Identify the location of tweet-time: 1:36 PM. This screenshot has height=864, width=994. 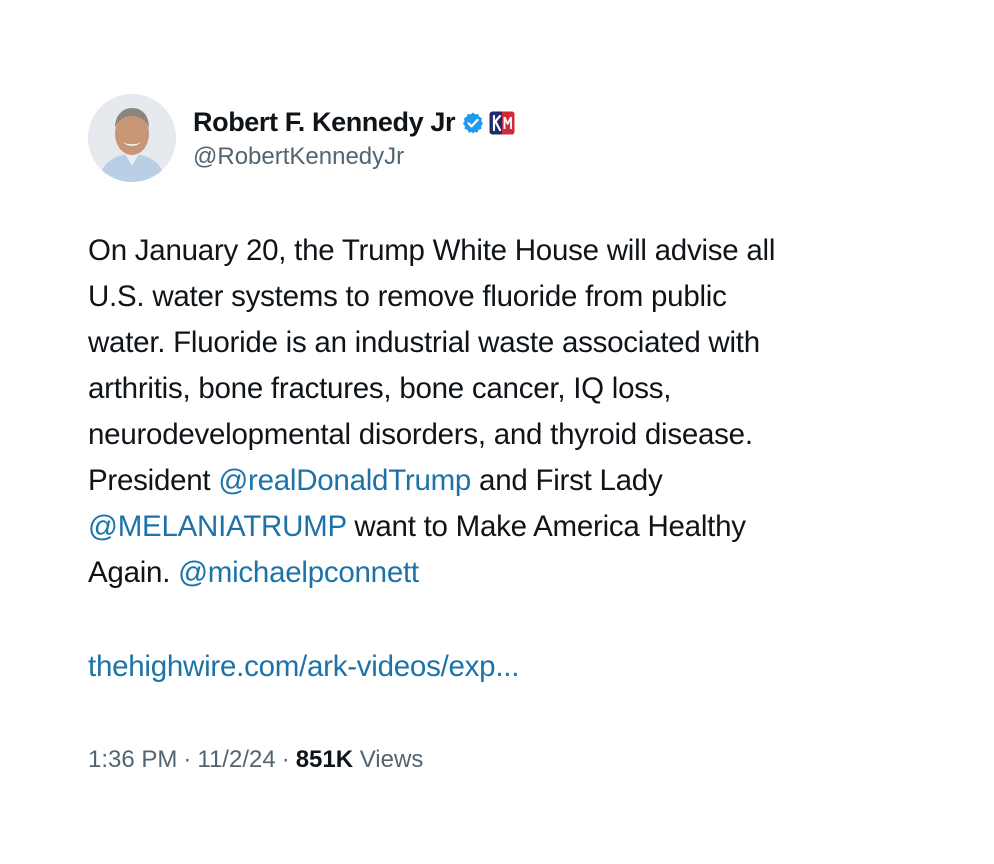
(132, 759).